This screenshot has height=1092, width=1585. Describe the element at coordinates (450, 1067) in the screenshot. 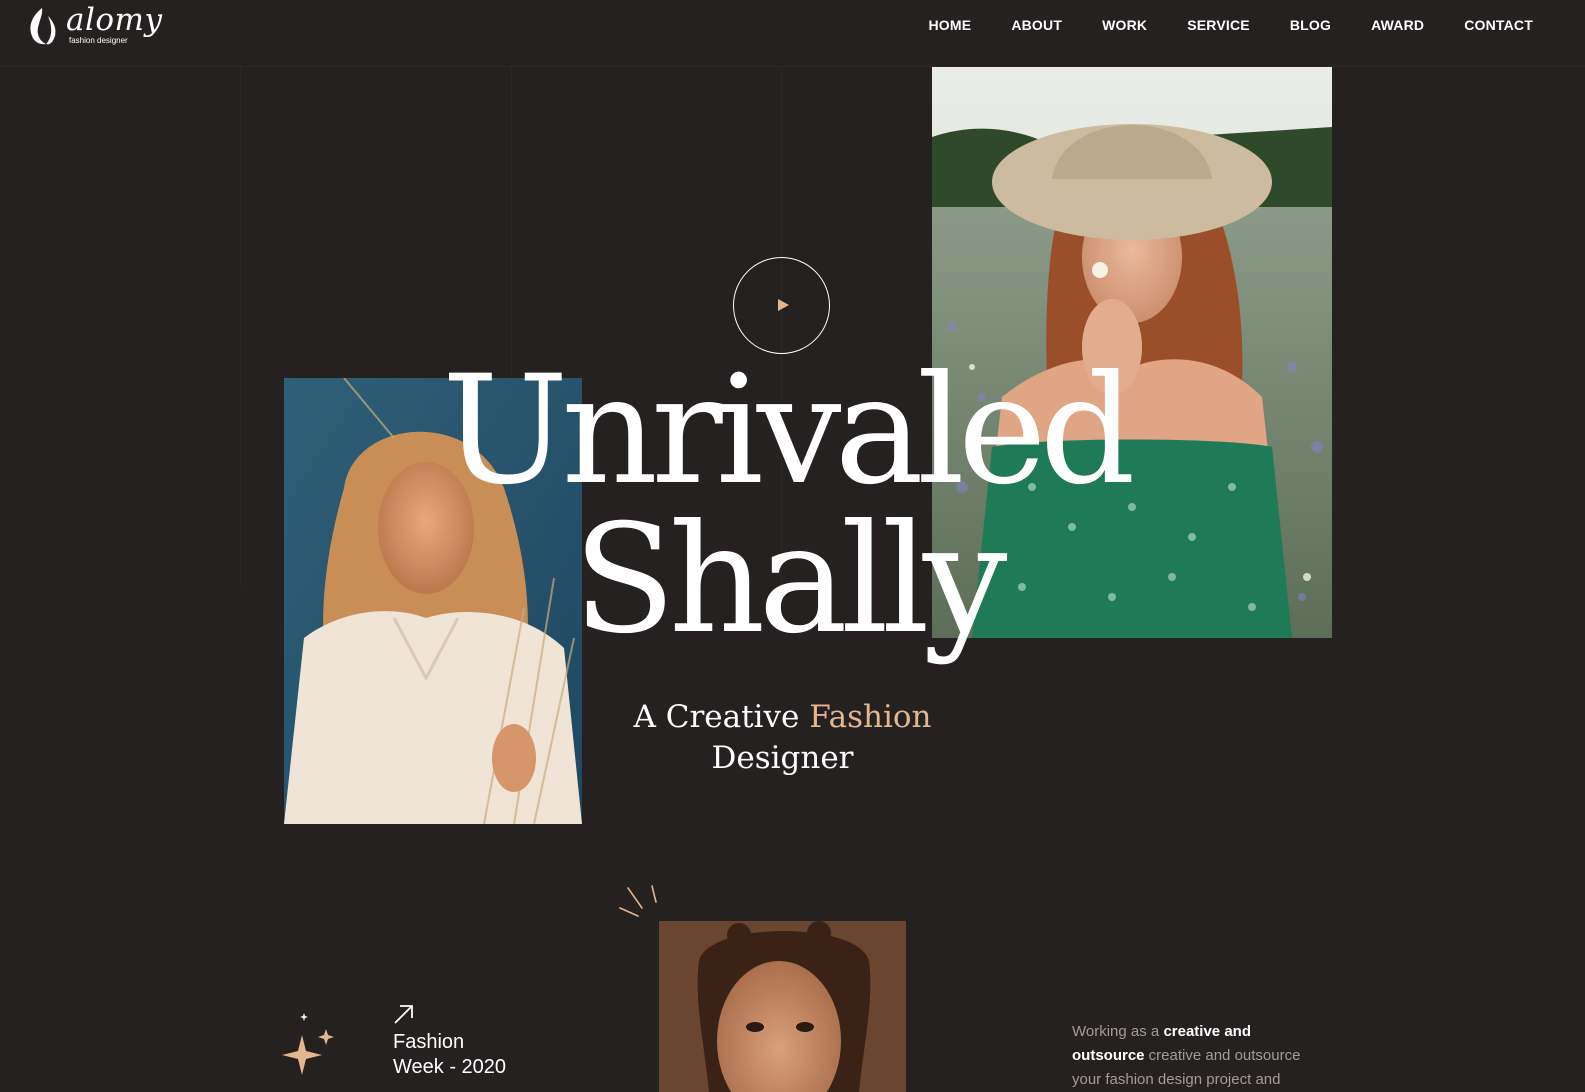

I see `event-title-line-2: Week - 2020` at that location.